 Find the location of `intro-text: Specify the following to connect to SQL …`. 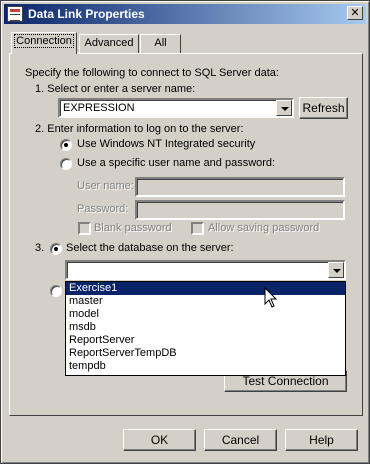

intro-text: Specify the following to connect to SQL … is located at coordinates (152, 73).